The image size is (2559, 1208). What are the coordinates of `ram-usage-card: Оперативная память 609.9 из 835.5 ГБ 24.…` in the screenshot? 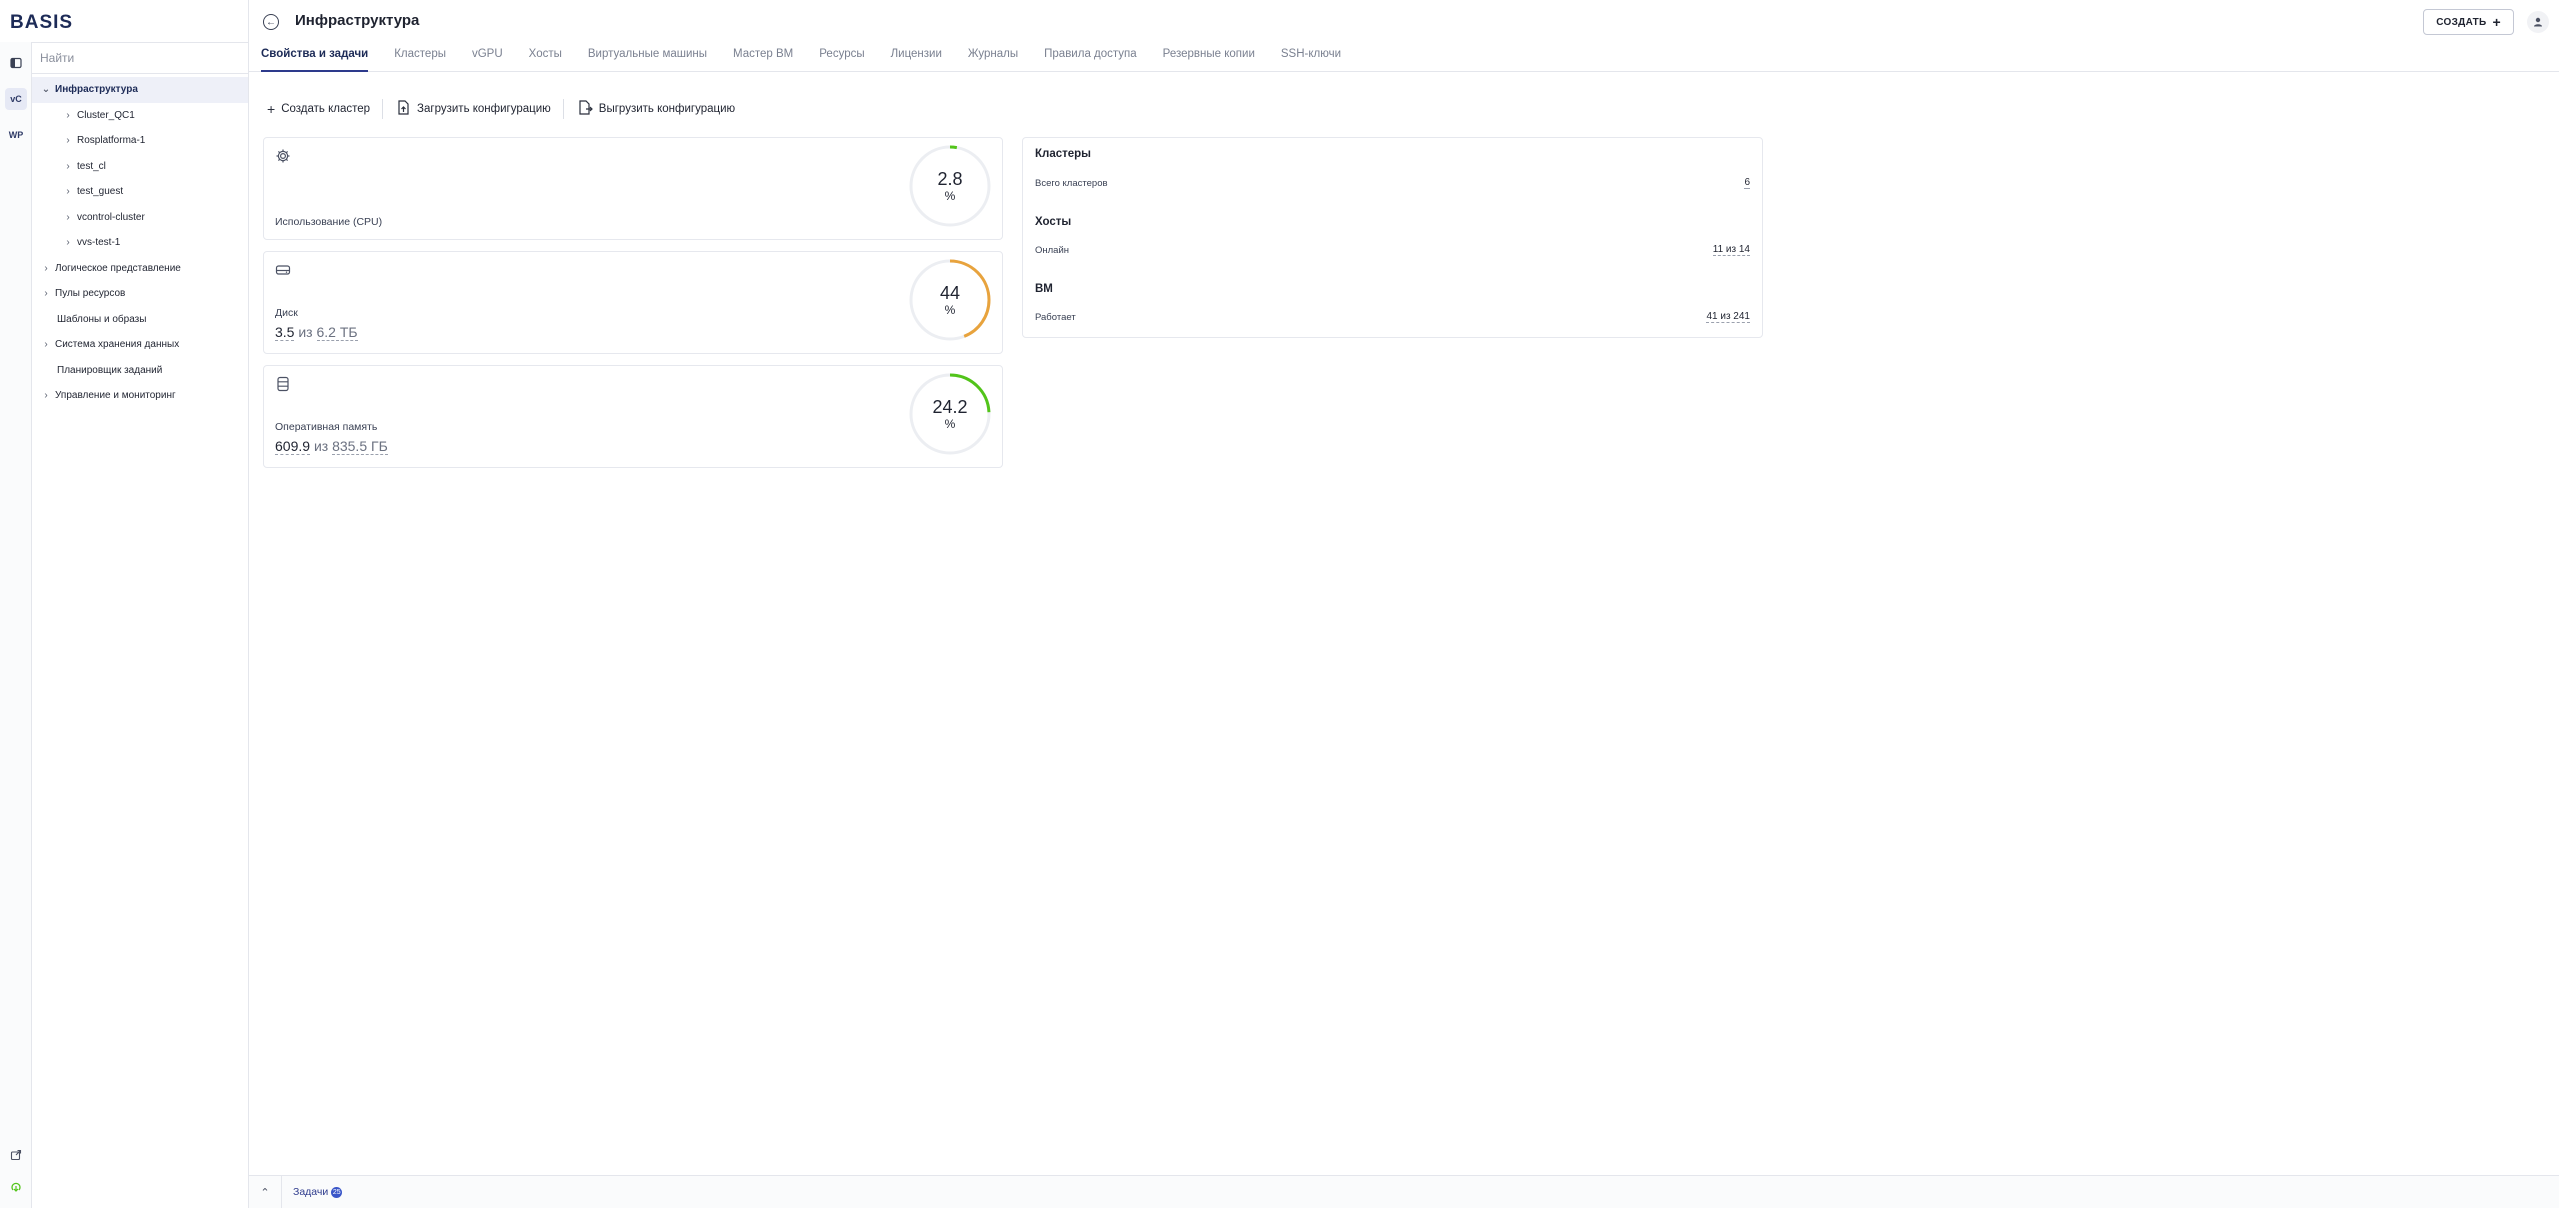 It's located at (633, 416).